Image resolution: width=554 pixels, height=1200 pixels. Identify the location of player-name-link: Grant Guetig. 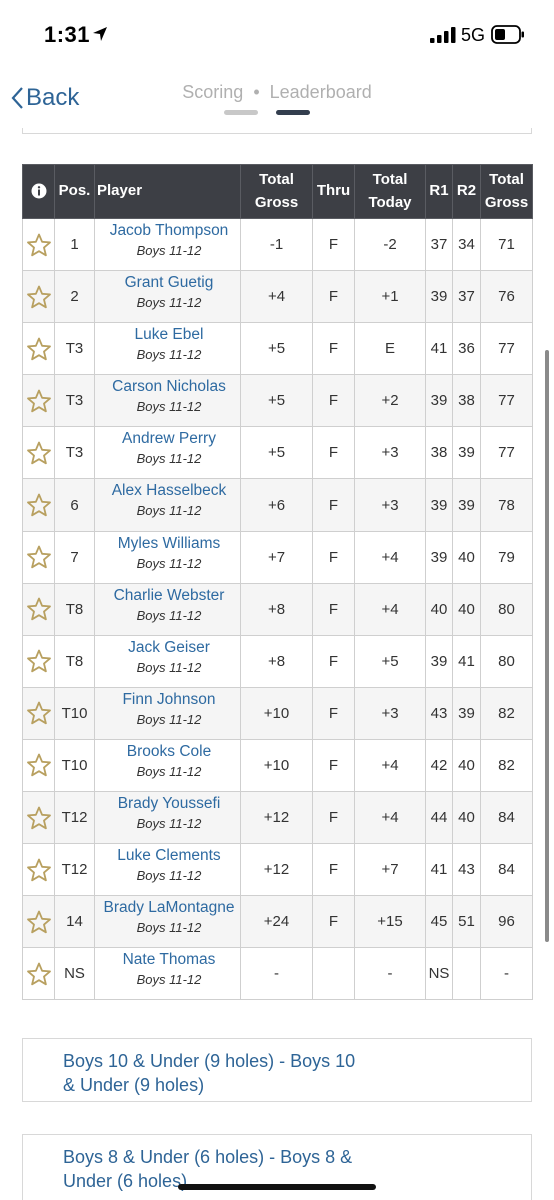
(169, 283).